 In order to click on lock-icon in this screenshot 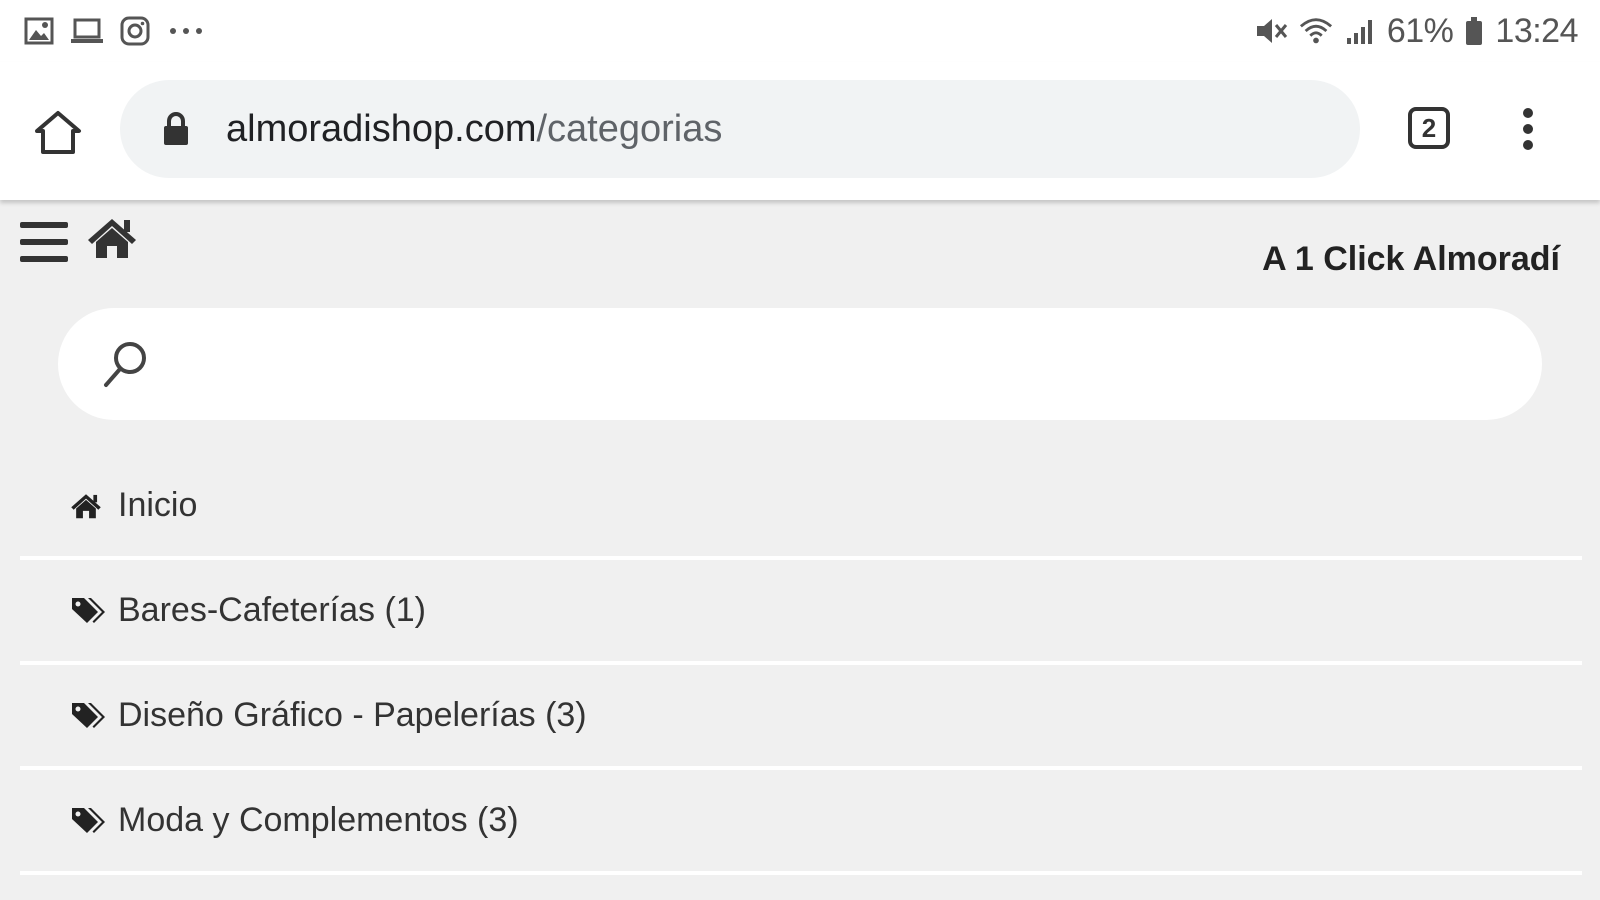, I will do `click(177, 129)`.